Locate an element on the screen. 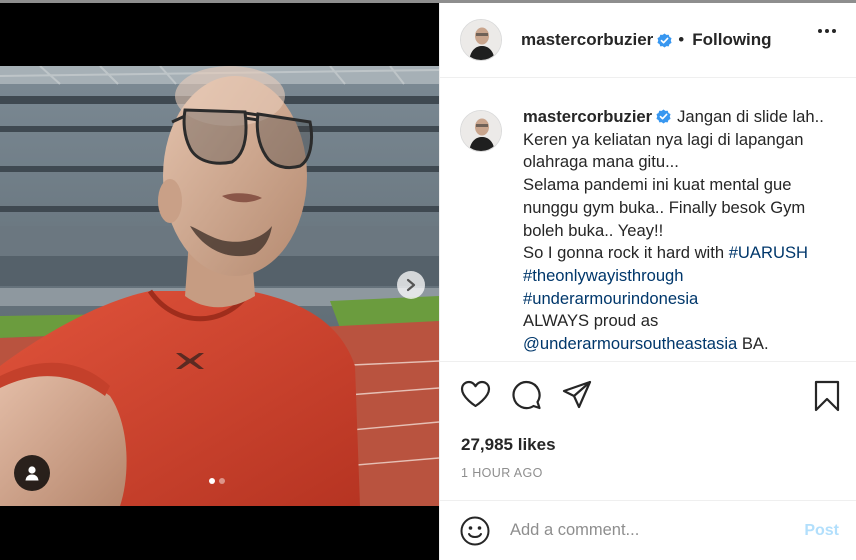 This screenshot has height=560, width=856. caption-line: So I gonna rock it hard with is located at coordinates (626, 253).